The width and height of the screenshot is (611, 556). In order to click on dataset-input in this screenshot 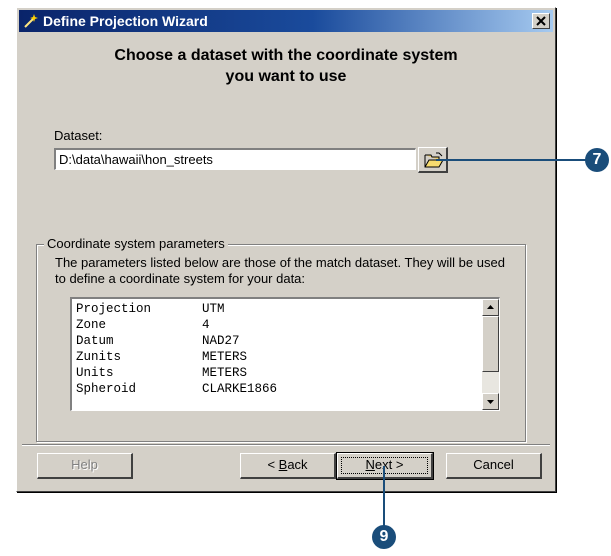, I will do `click(235, 159)`.